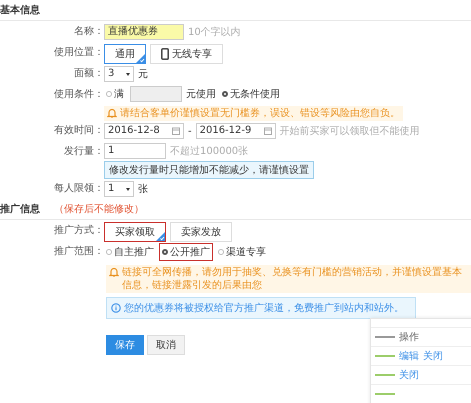 The height and width of the screenshot is (403, 471). Describe the element at coordinates (143, 189) in the screenshot. I see `unit-label: 张` at that location.